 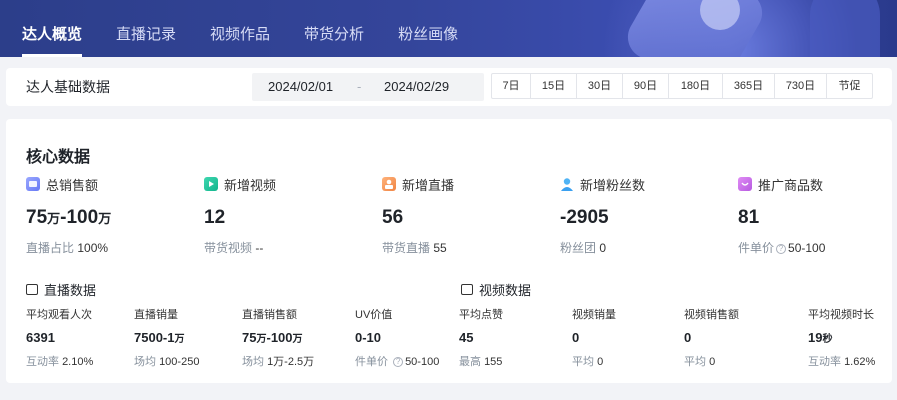 I want to click on metric-sub: 带货直播 55, so click(x=414, y=248).